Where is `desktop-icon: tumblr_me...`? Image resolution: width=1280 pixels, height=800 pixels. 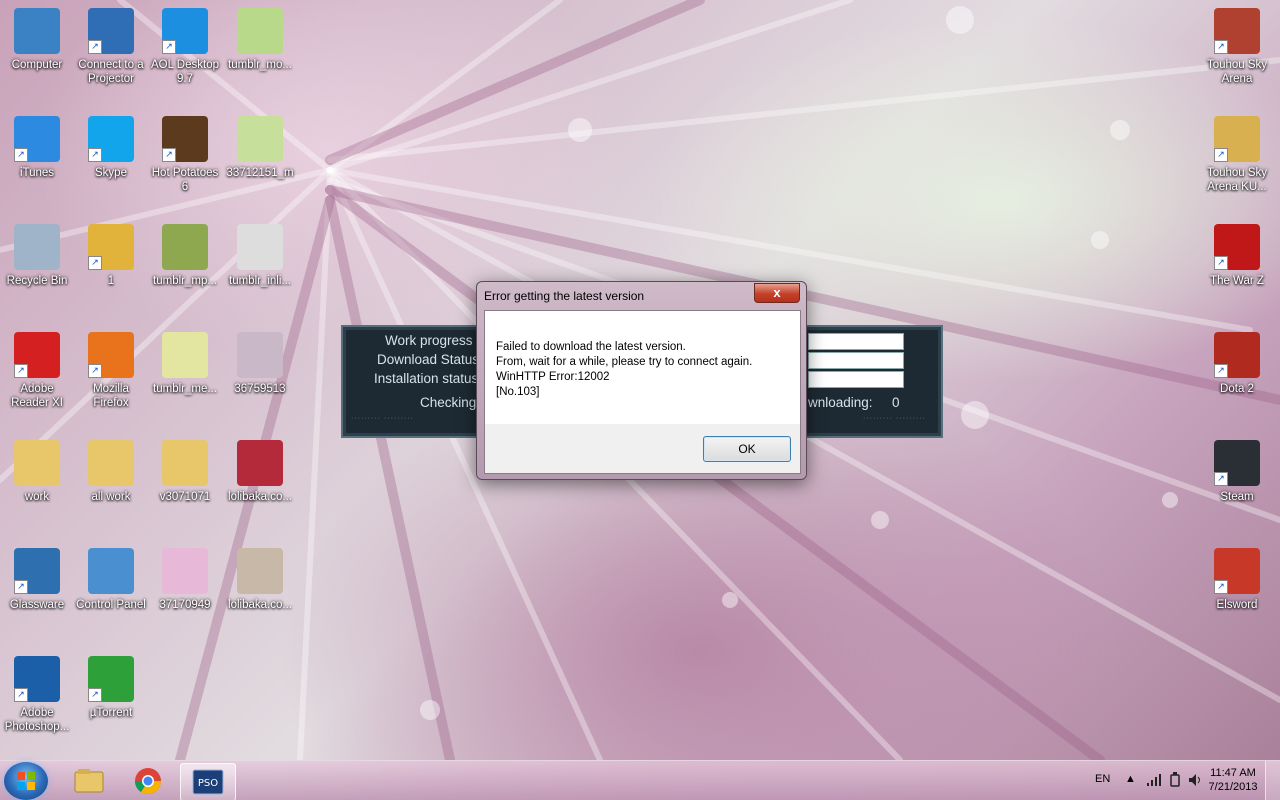
desktop-icon: tumblr_me... is located at coordinates (185, 364).